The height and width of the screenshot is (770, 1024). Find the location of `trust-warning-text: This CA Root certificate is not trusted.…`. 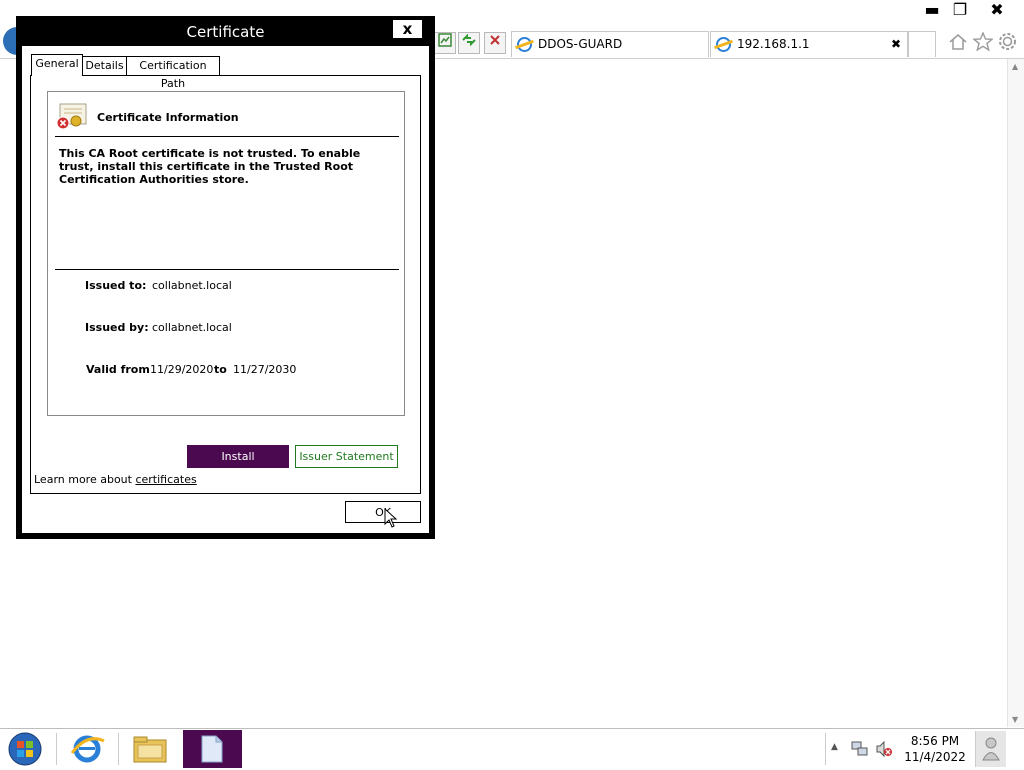

trust-warning-text: This CA Root certificate is not trusted.… is located at coordinates (210, 166).